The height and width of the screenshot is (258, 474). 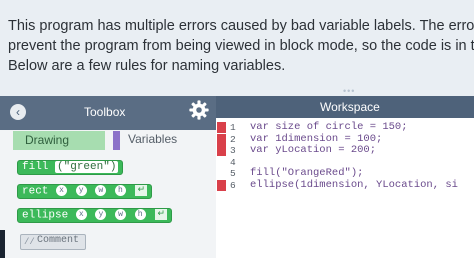 I want to click on line-number: 1, so click(x=233, y=127).